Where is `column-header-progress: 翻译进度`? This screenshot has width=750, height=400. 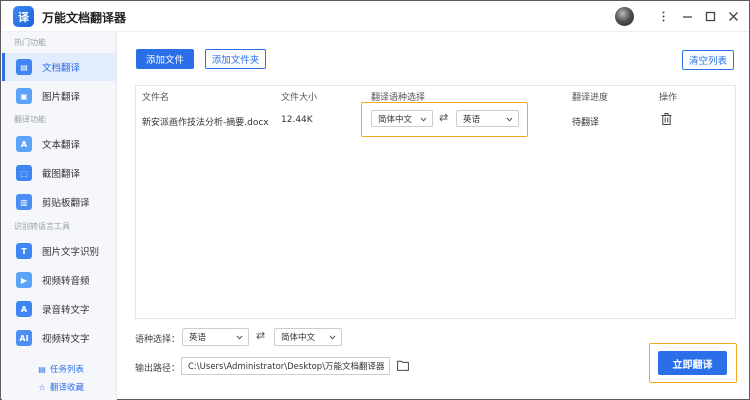 column-header-progress: 翻译进度 is located at coordinates (590, 98).